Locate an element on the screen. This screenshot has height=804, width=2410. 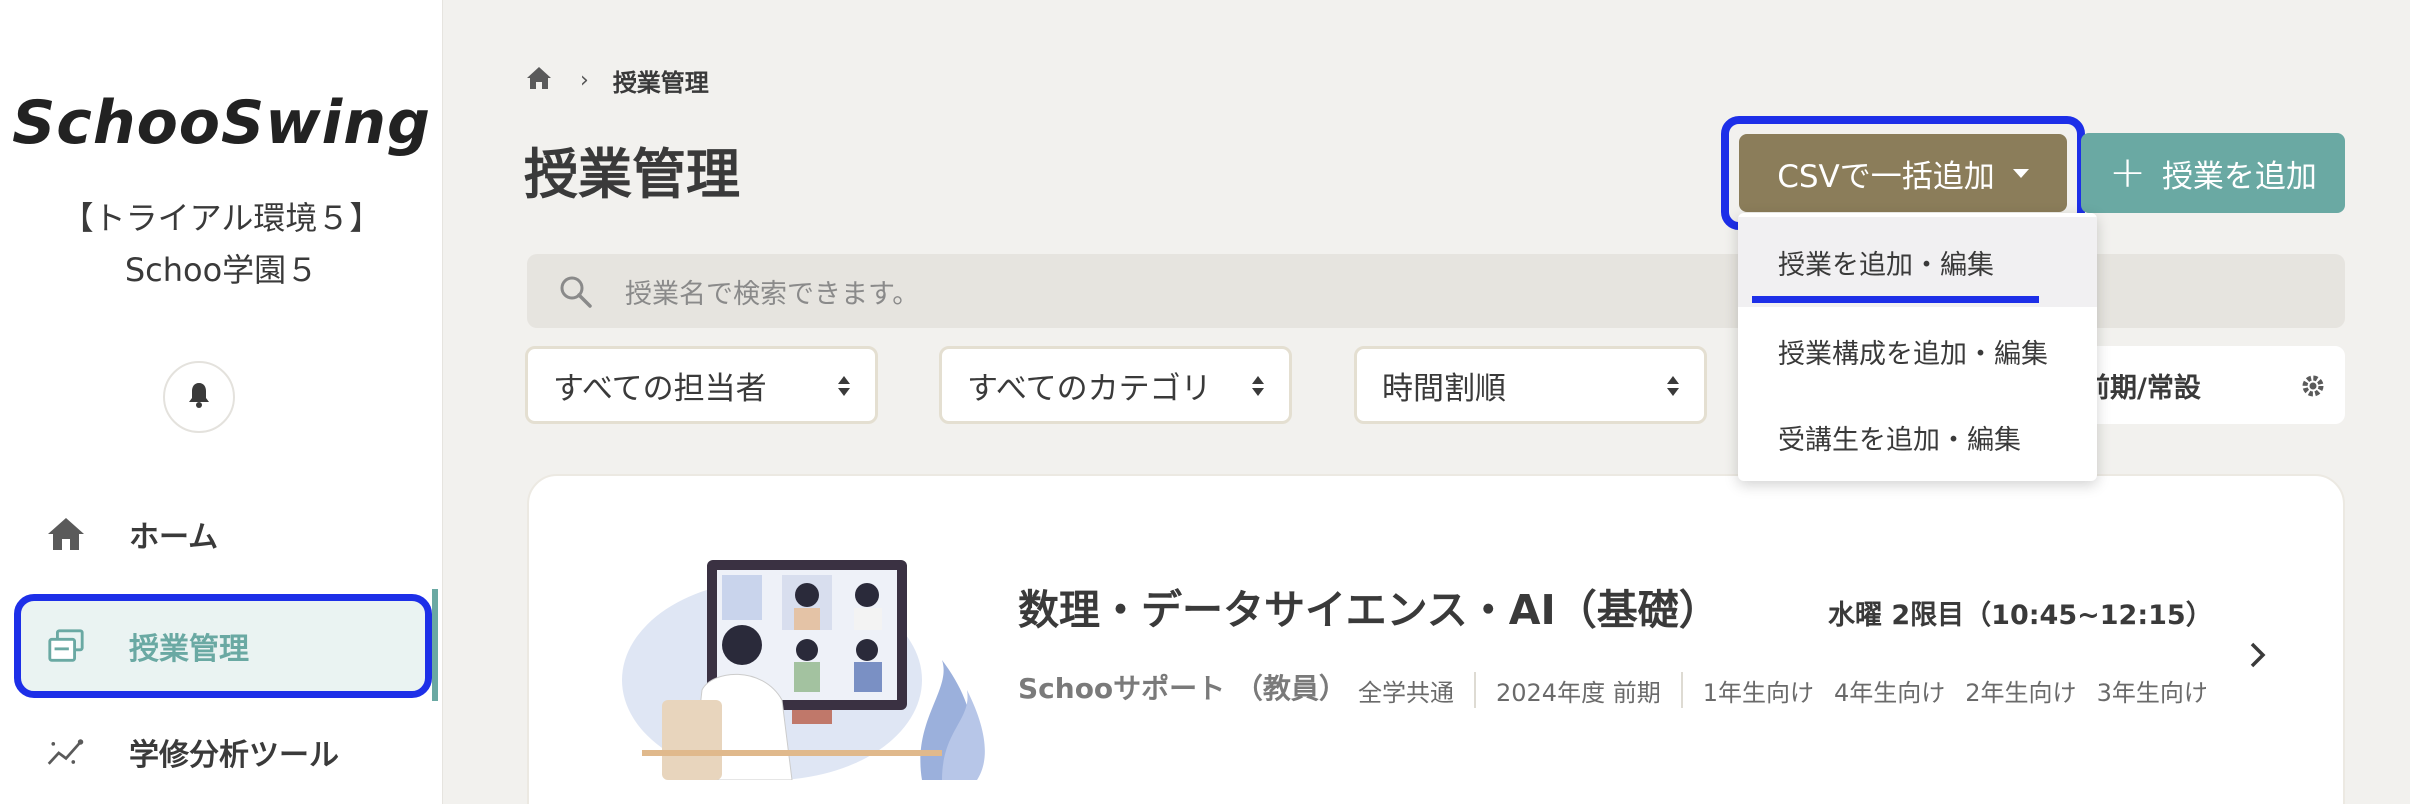
owner-filter-select: すべての担当者 is located at coordinates (701, 385).